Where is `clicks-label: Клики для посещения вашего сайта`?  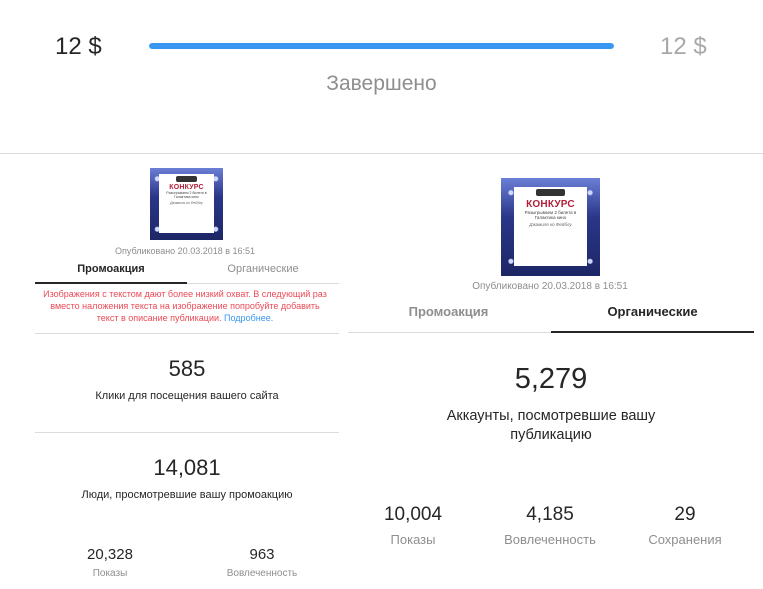
clicks-label: Клики для посещения вашего сайта is located at coordinates (187, 396).